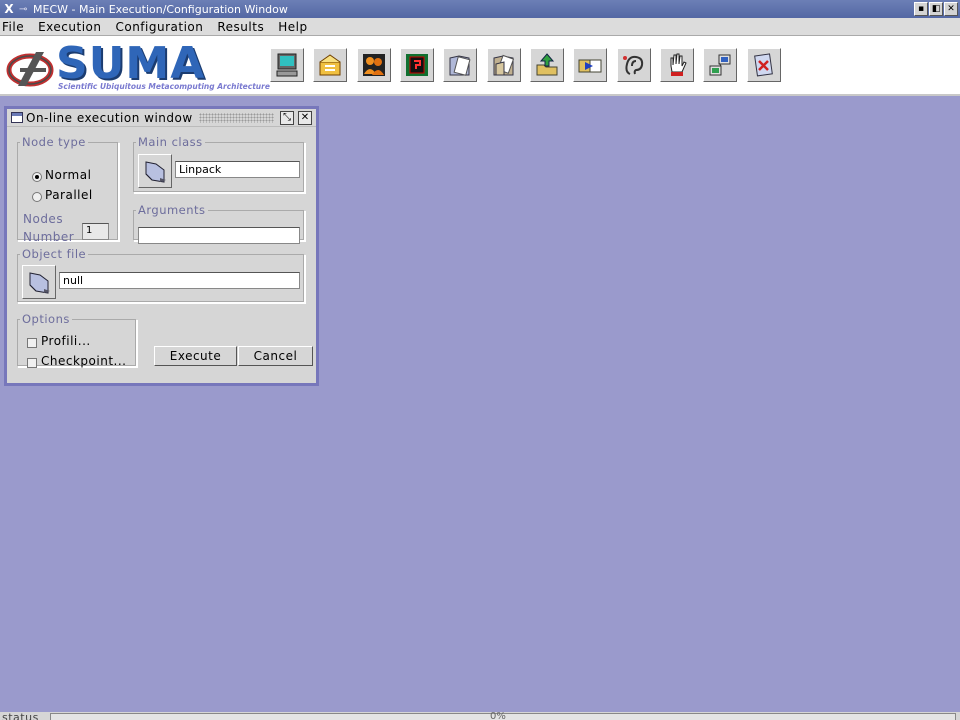 Image resolution: width=960 pixels, height=720 pixels. Describe the element at coordinates (95, 231) in the screenshot. I see `nodes-number-field: 1` at that location.